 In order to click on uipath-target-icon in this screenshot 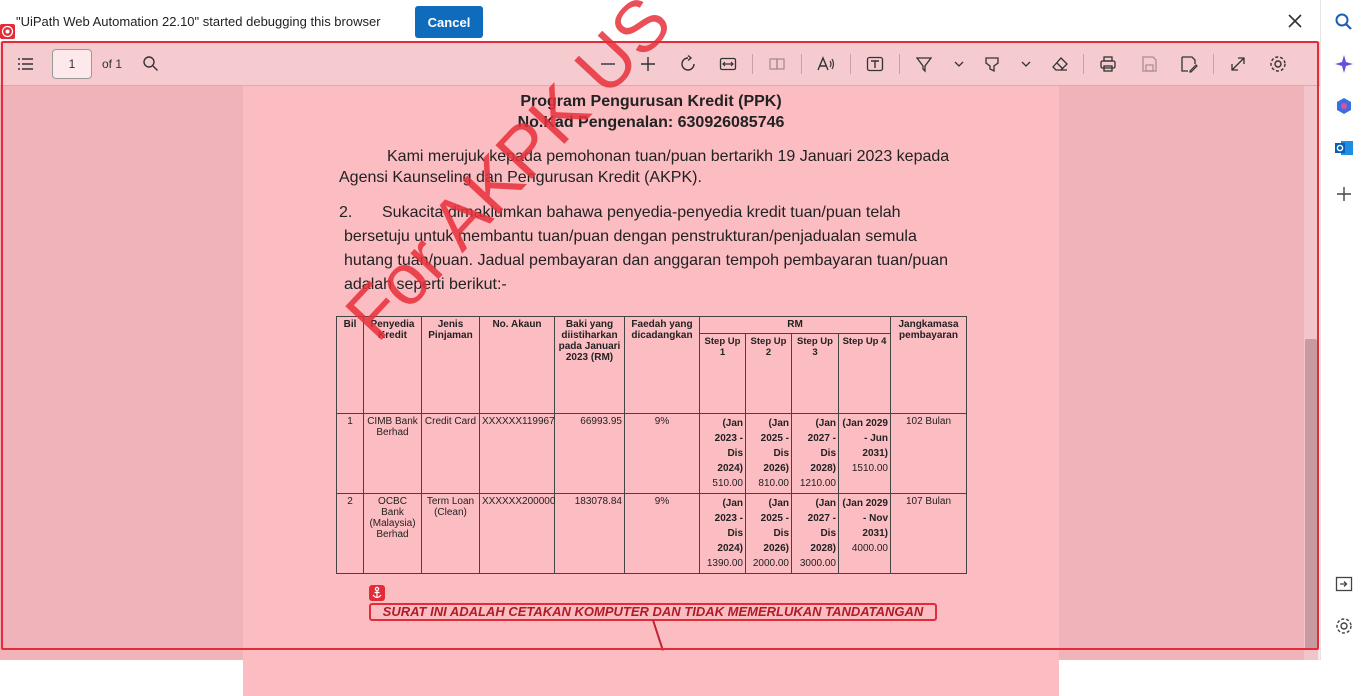, I will do `click(7, 31)`.